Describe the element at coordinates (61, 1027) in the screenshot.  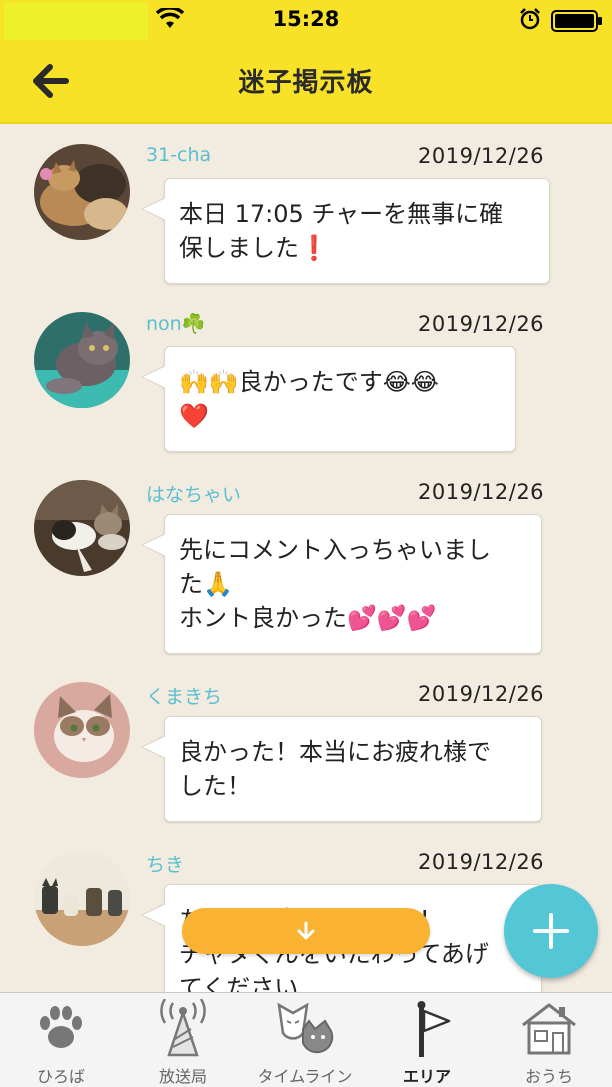
I see `paw-icon` at that location.